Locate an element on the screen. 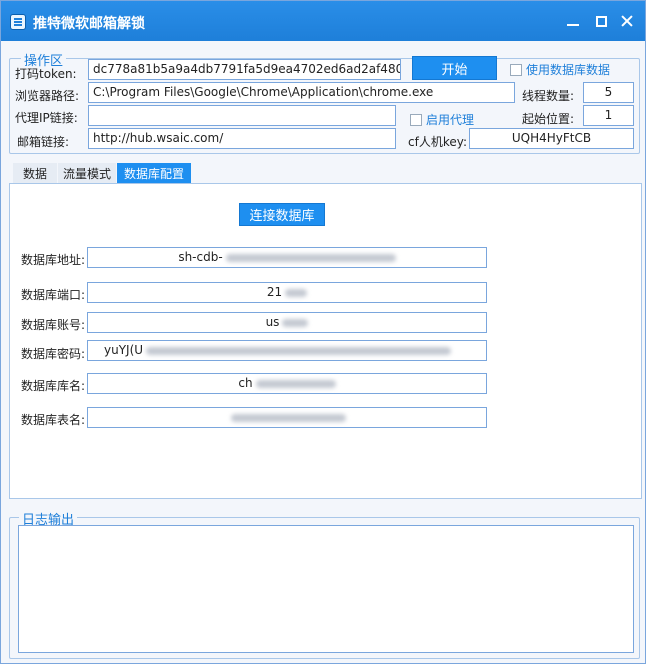 The image size is (646, 664). db-user-value: us is located at coordinates (272, 322).